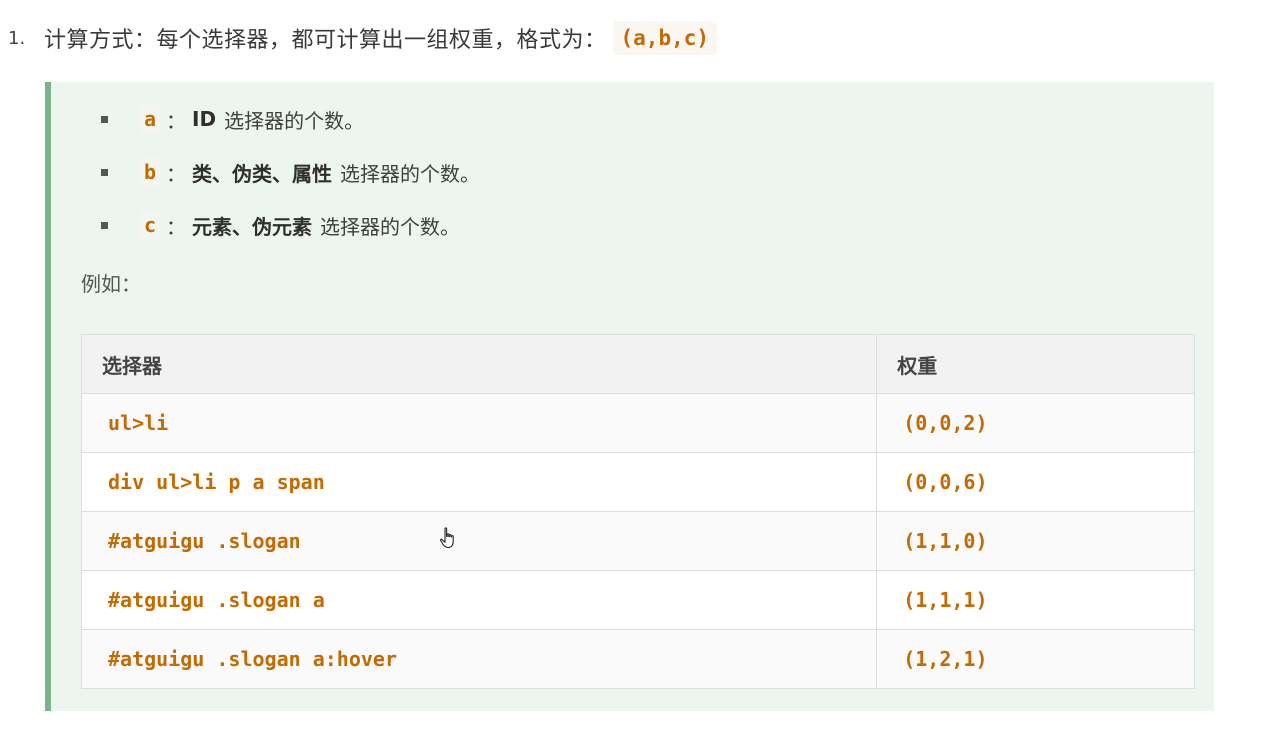  What do you see at coordinates (479, 482) in the screenshot?
I see `selector-cell: div ul>li p a span` at bounding box center [479, 482].